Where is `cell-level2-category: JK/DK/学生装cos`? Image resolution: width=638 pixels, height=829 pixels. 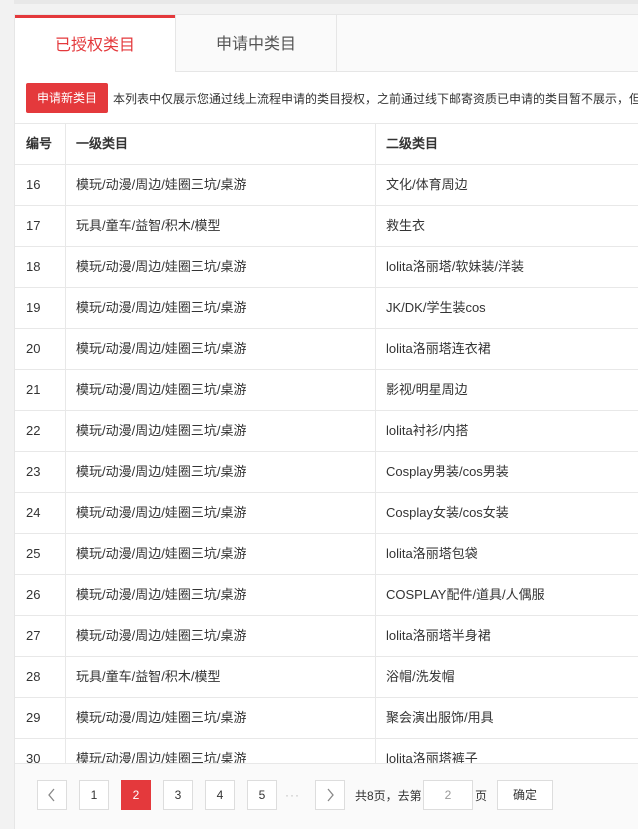 cell-level2-category: JK/DK/学生装cos is located at coordinates (436, 307).